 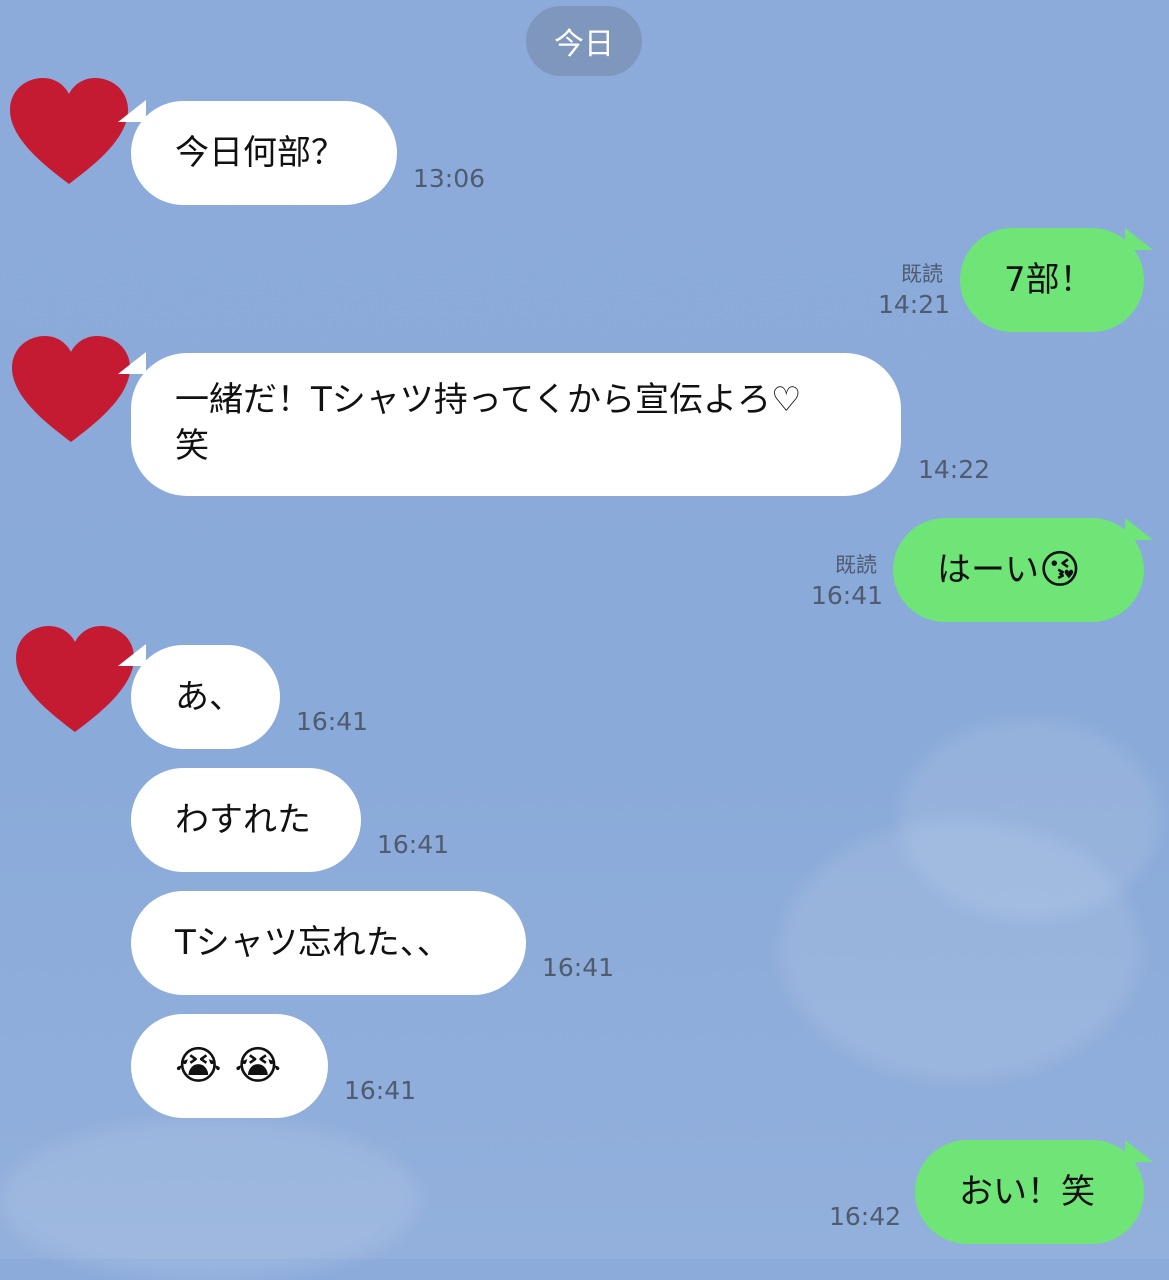 I want to click on message-bubble: わすれた, so click(x=246, y=820).